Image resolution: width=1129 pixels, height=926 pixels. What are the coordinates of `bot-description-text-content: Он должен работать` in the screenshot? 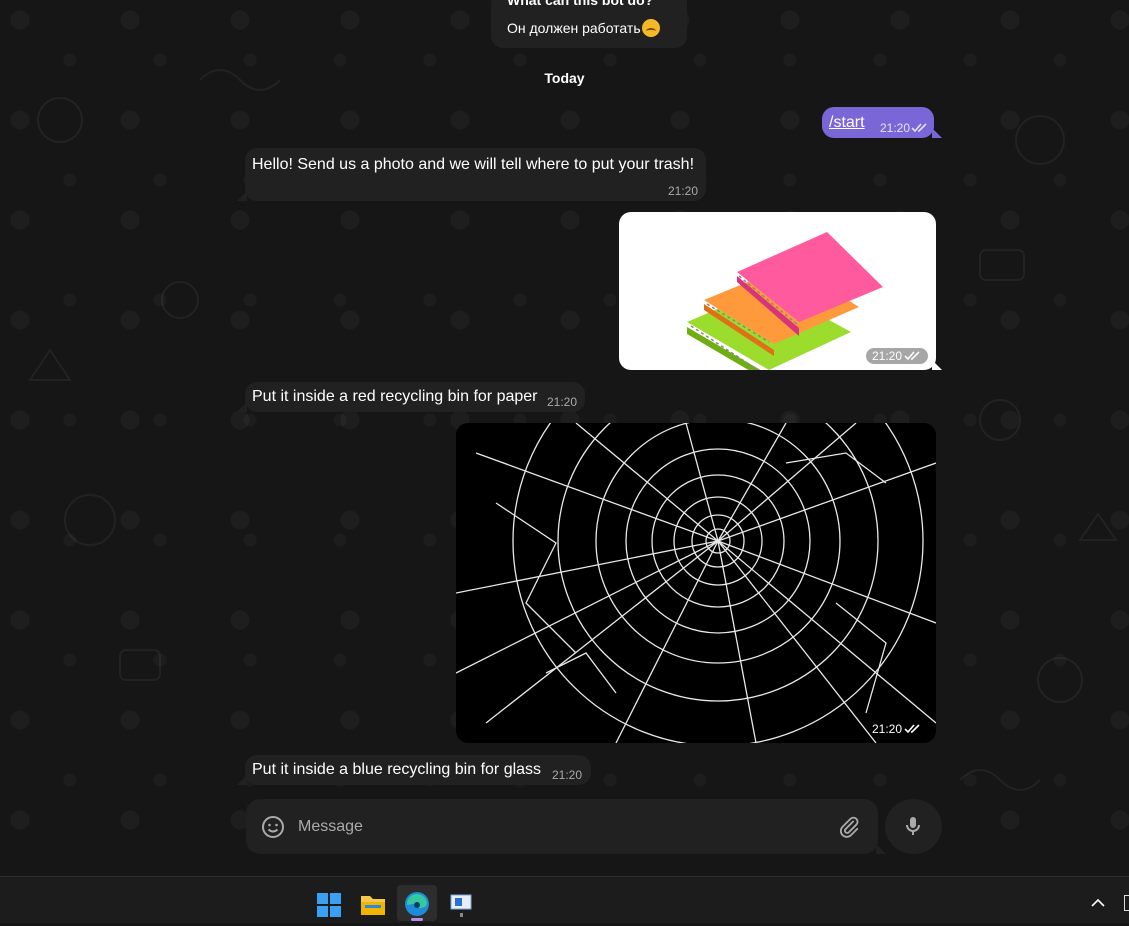 It's located at (574, 28).